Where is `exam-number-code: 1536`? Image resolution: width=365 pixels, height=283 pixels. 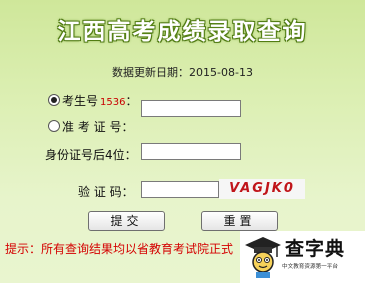
exam-number-code: 1536 is located at coordinates (113, 102).